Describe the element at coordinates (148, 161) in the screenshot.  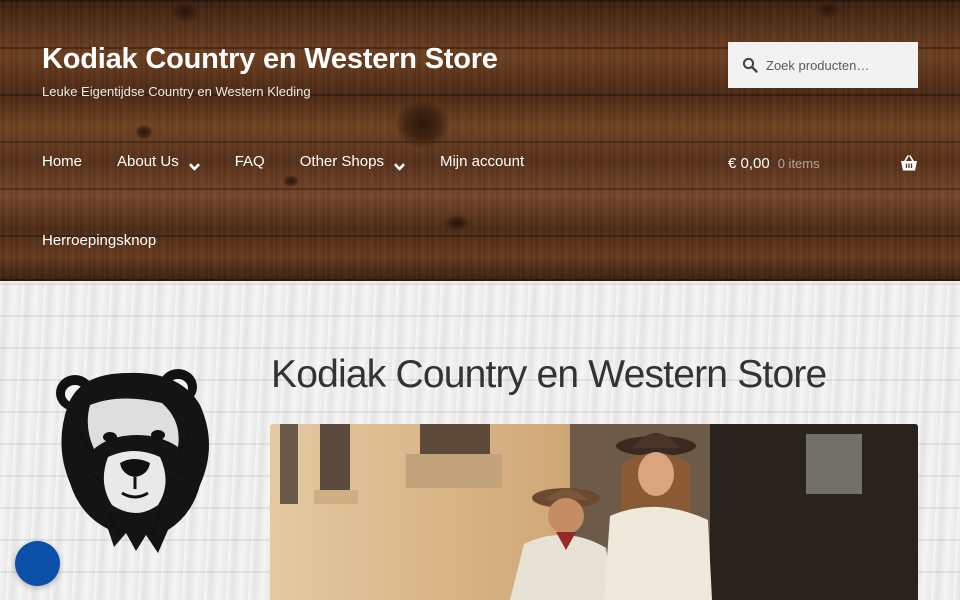
I see `nav-item-label: About Us` at that location.